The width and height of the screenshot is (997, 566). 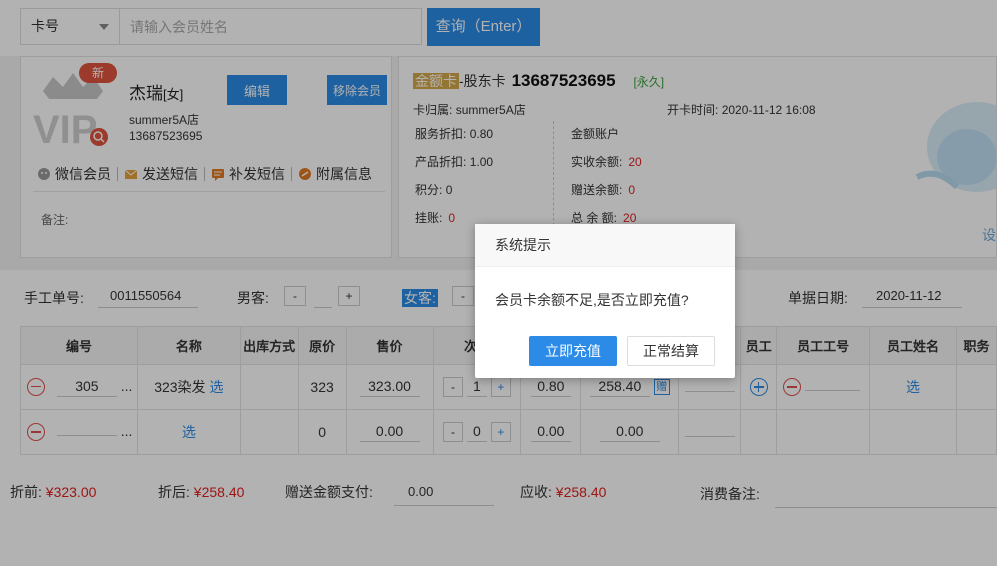 What do you see at coordinates (605, 245) in the screenshot?
I see `dialog-title: 系统提示` at bounding box center [605, 245].